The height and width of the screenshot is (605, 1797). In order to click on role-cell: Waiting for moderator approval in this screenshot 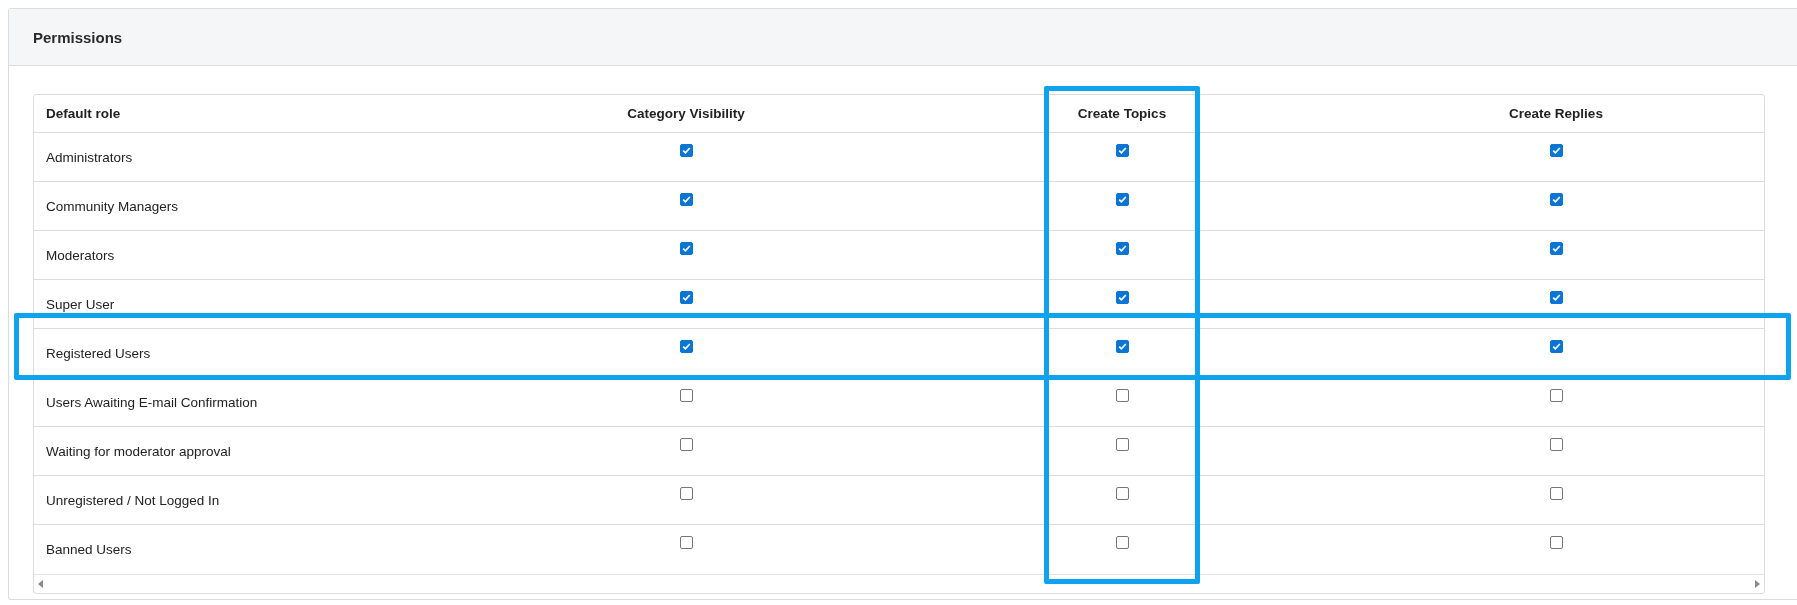, I will do `click(255, 451)`.